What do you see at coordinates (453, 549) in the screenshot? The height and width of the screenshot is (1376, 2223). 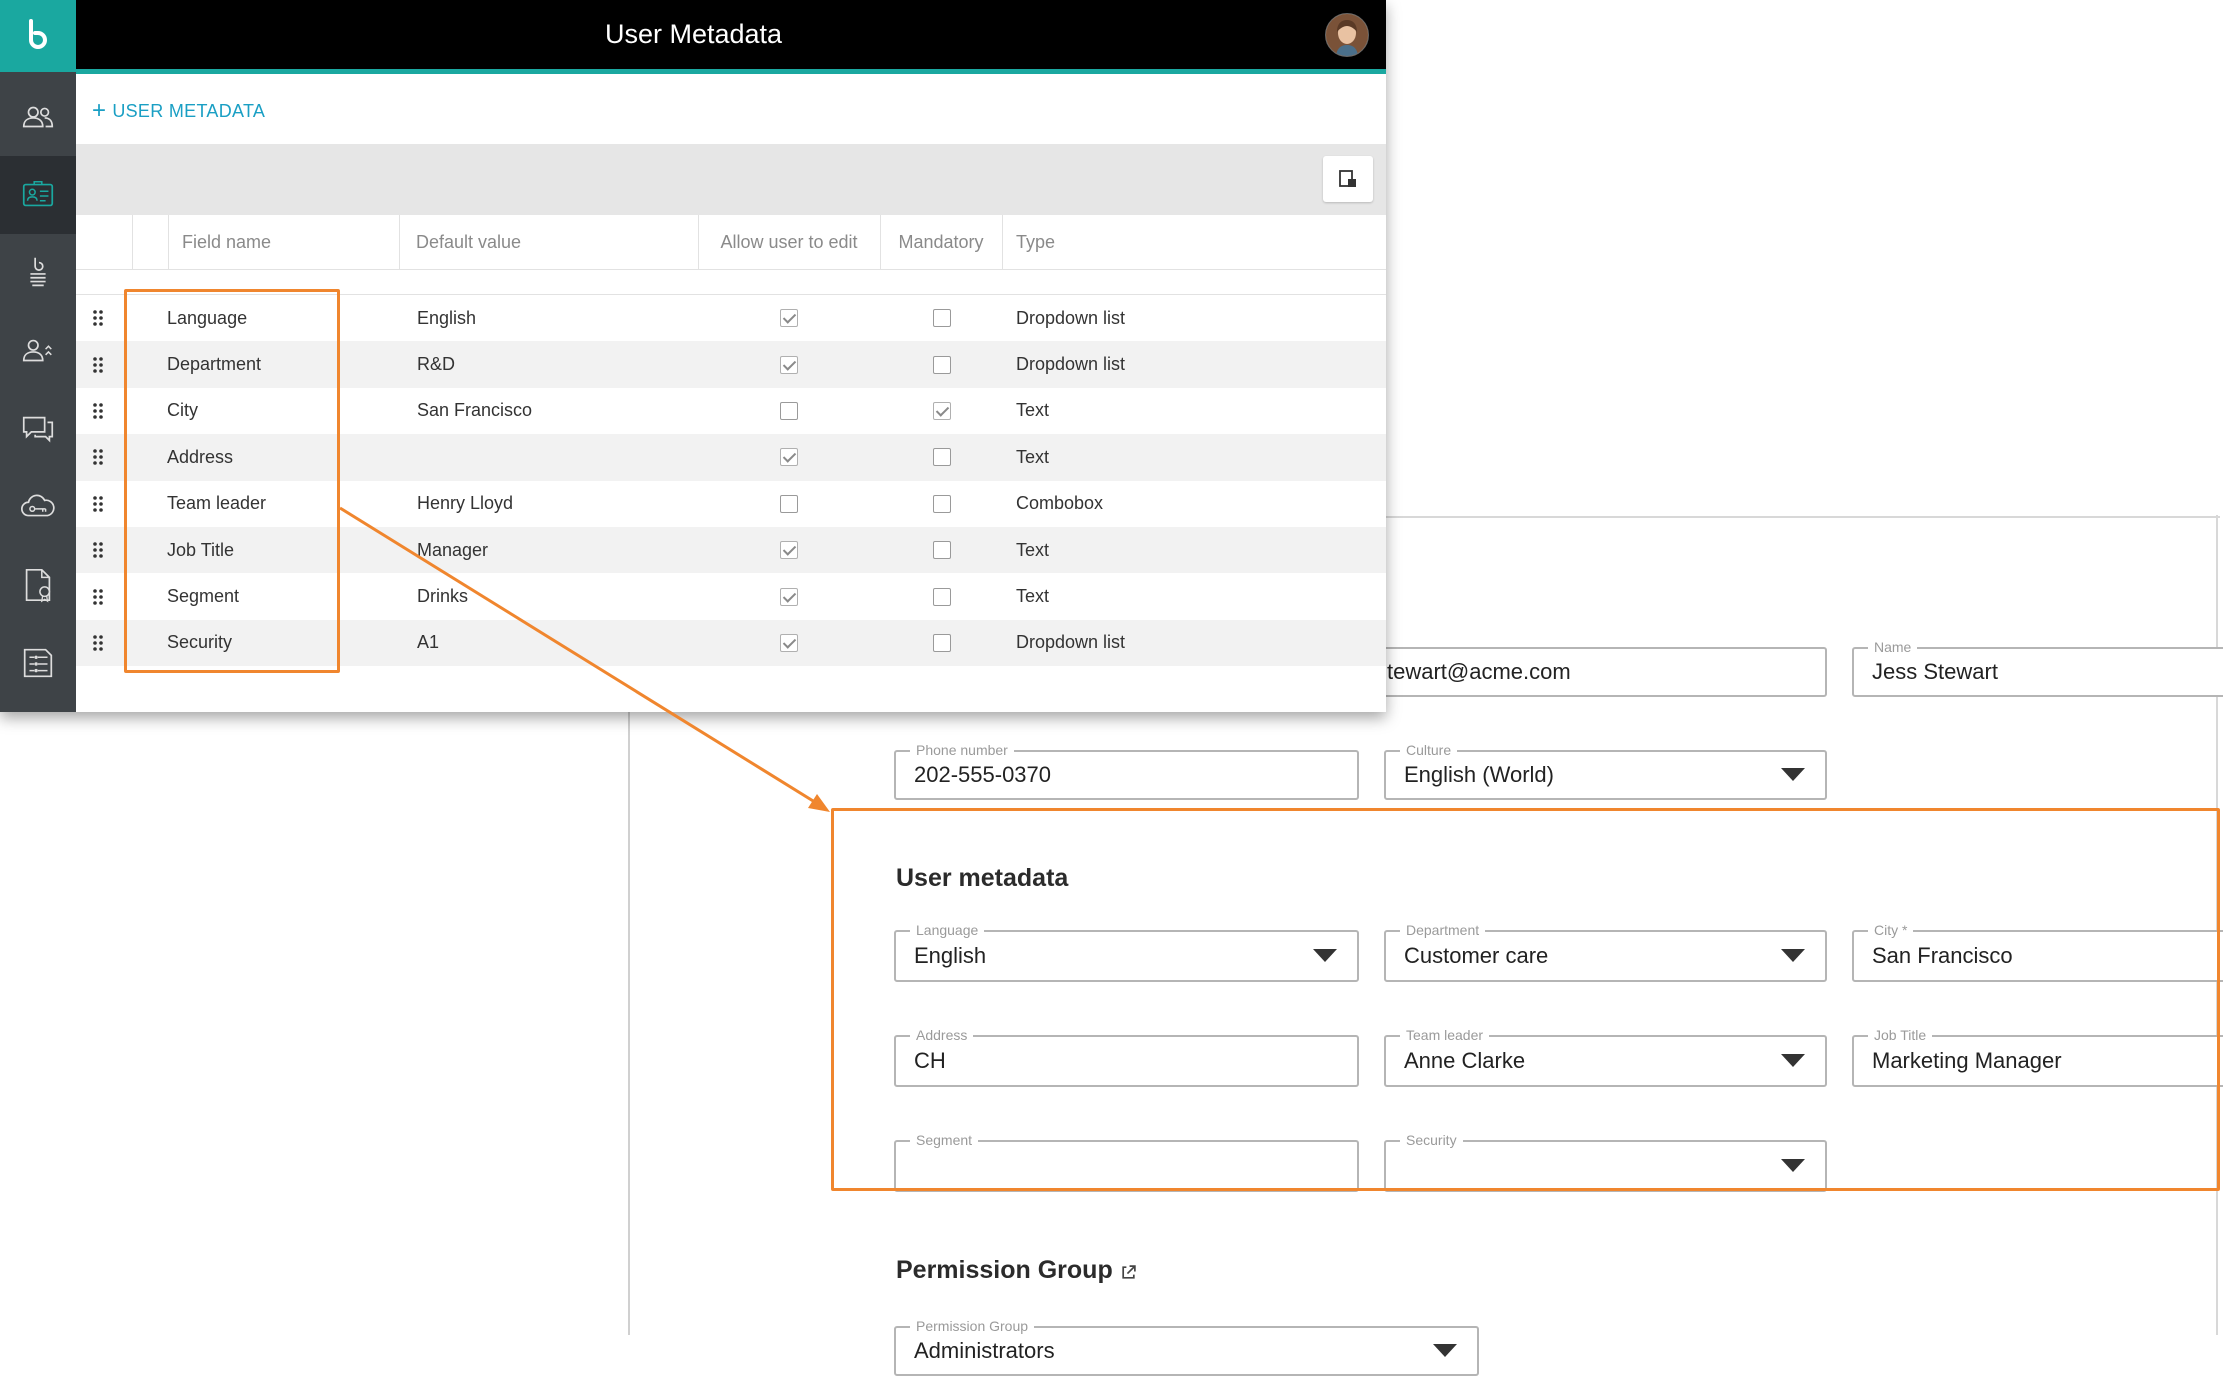 I see `default-value-cell: Manager` at bounding box center [453, 549].